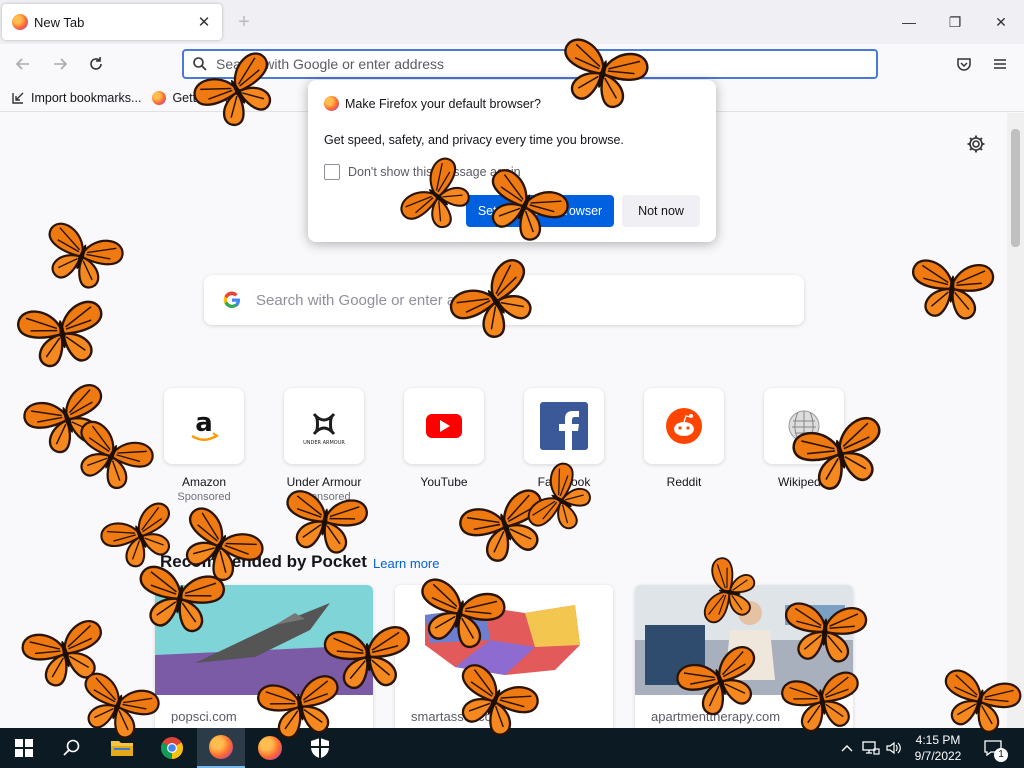 The height and width of the screenshot is (768, 1024). What do you see at coordinates (512, 748) in the screenshot?
I see `windows-taskbar: 4:15 PM 9/7/2022 1` at bounding box center [512, 748].